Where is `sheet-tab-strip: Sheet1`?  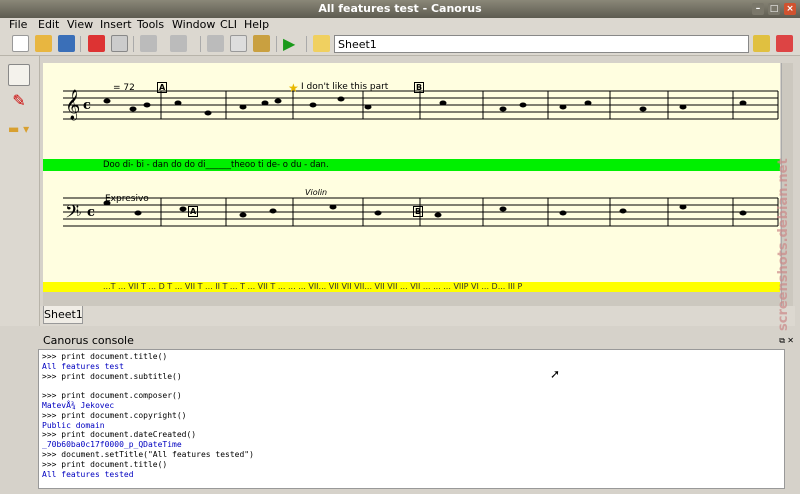 sheet-tab-strip: Sheet1 is located at coordinates (417, 316).